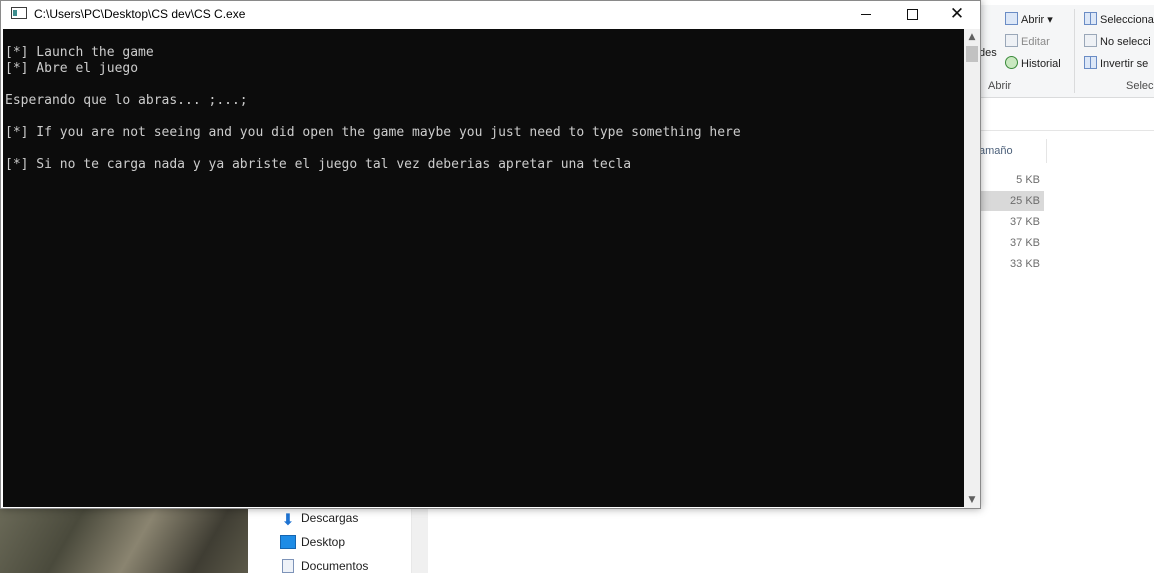 The width and height of the screenshot is (1154, 573). I want to click on invert-selection-button: Invertir se, so click(1116, 63).